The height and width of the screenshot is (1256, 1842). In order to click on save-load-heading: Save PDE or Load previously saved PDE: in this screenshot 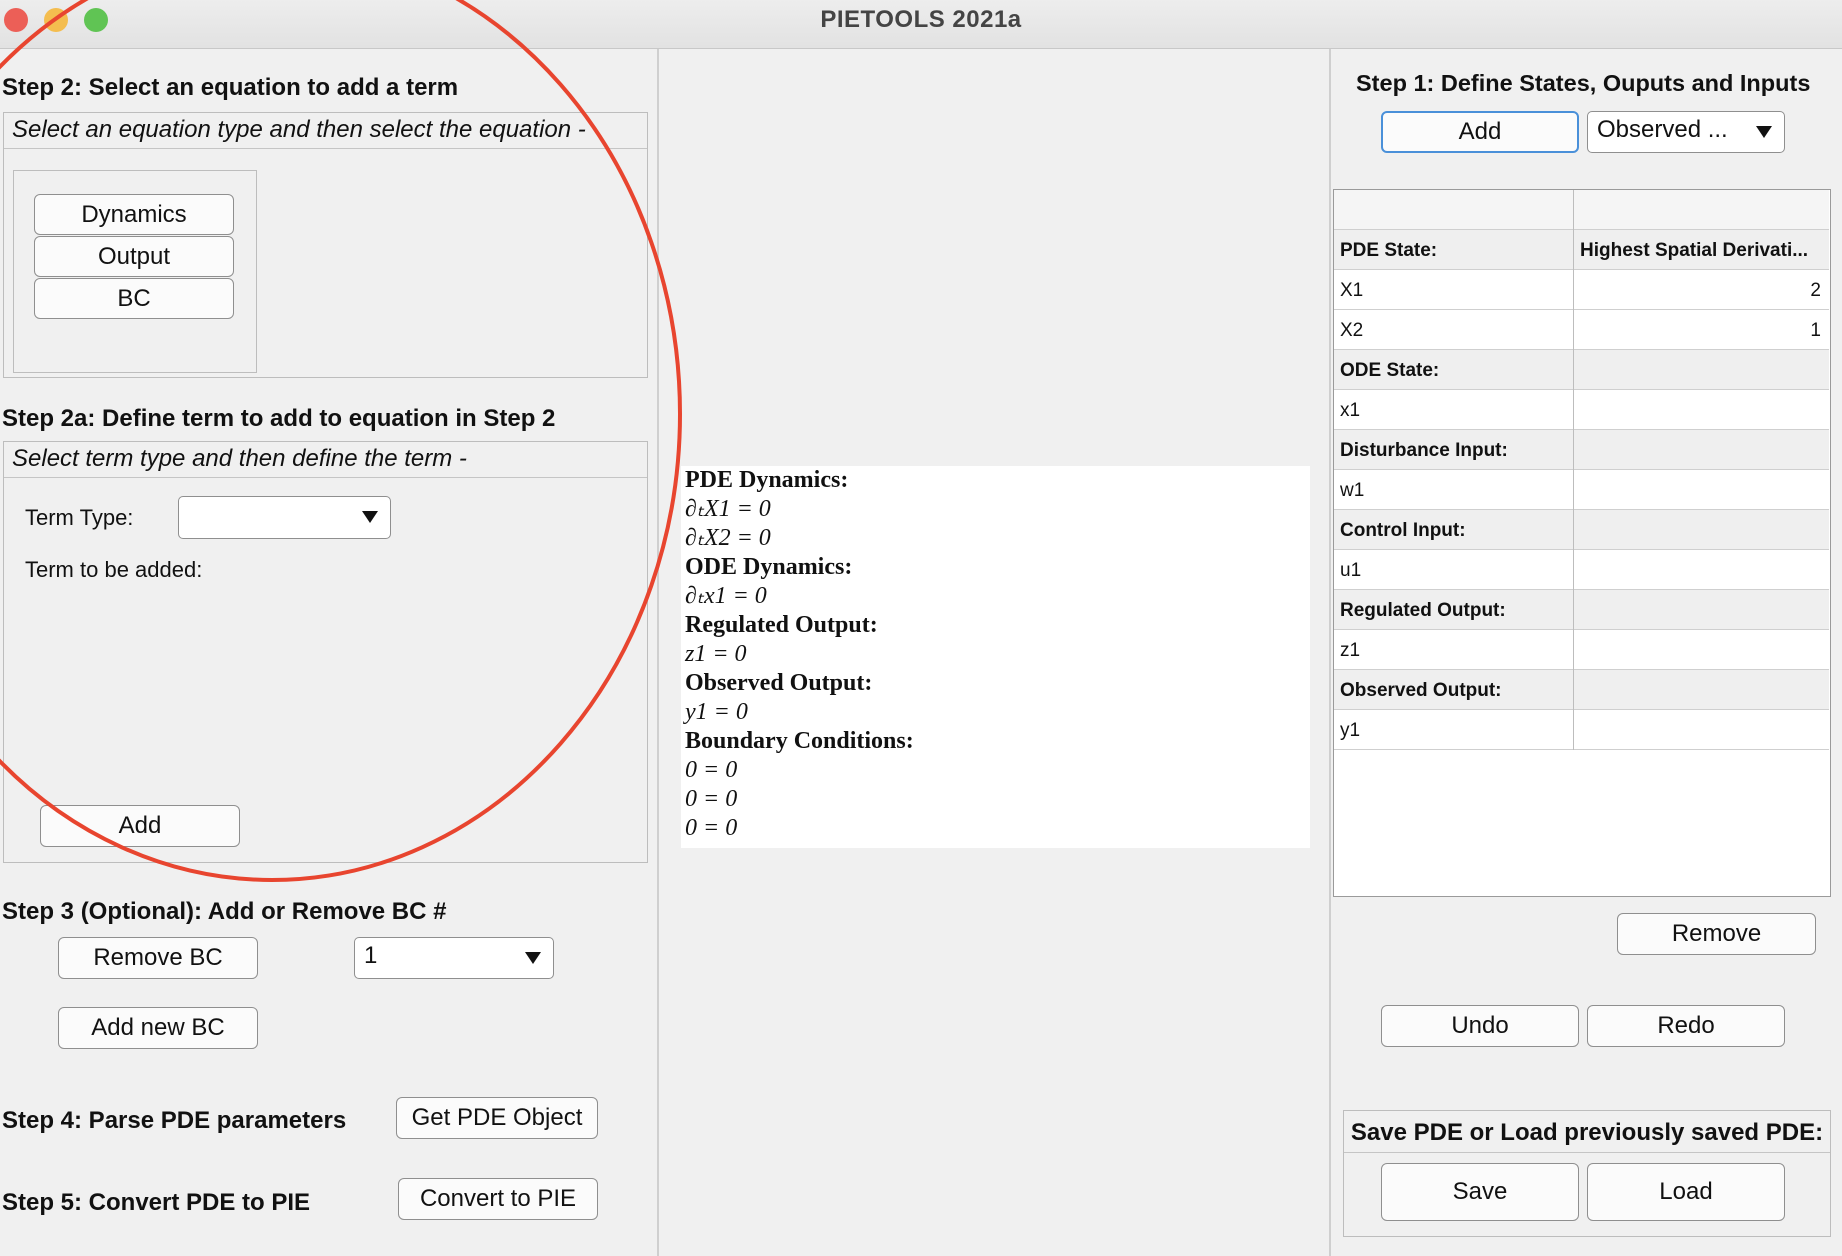, I will do `click(1587, 1132)`.